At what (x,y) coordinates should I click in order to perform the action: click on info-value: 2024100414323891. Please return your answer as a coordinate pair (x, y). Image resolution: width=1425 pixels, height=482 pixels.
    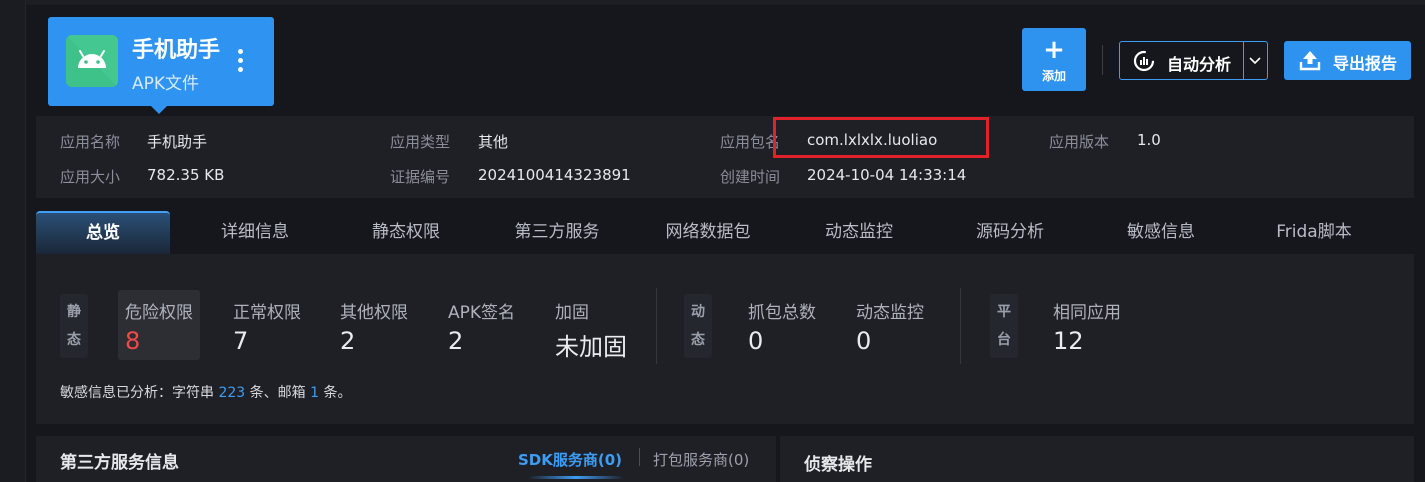
    Looking at the image, I should click on (554, 175).